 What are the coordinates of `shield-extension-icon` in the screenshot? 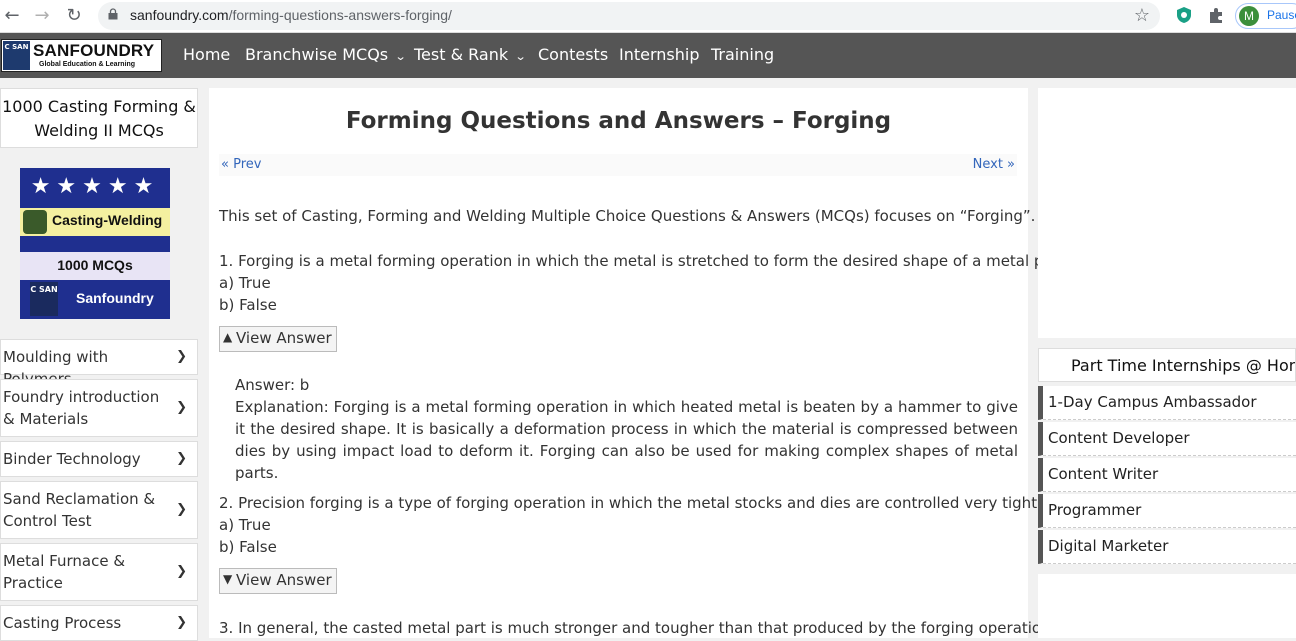 It's located at (1184, 15).